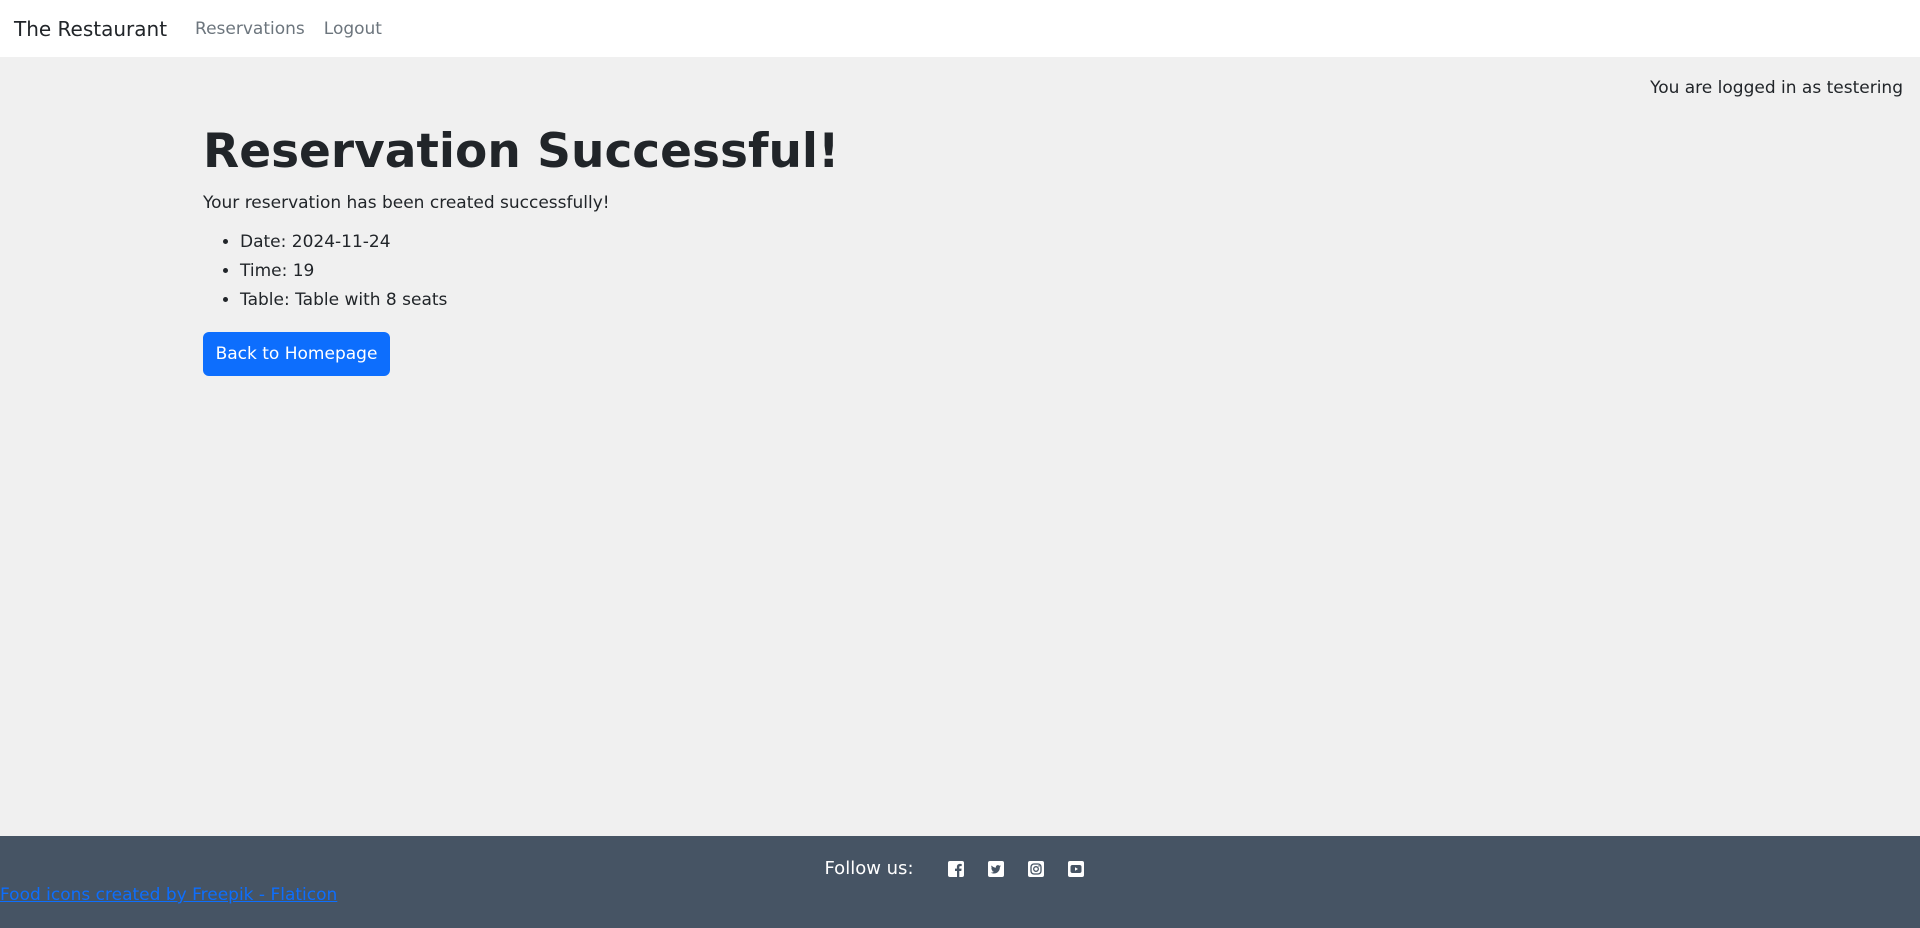 The width and height of the screenshot is (1920, 928). I want to click on icon-credit-link: Food icons created by Freepik - Flaticon, so click(168, 895).